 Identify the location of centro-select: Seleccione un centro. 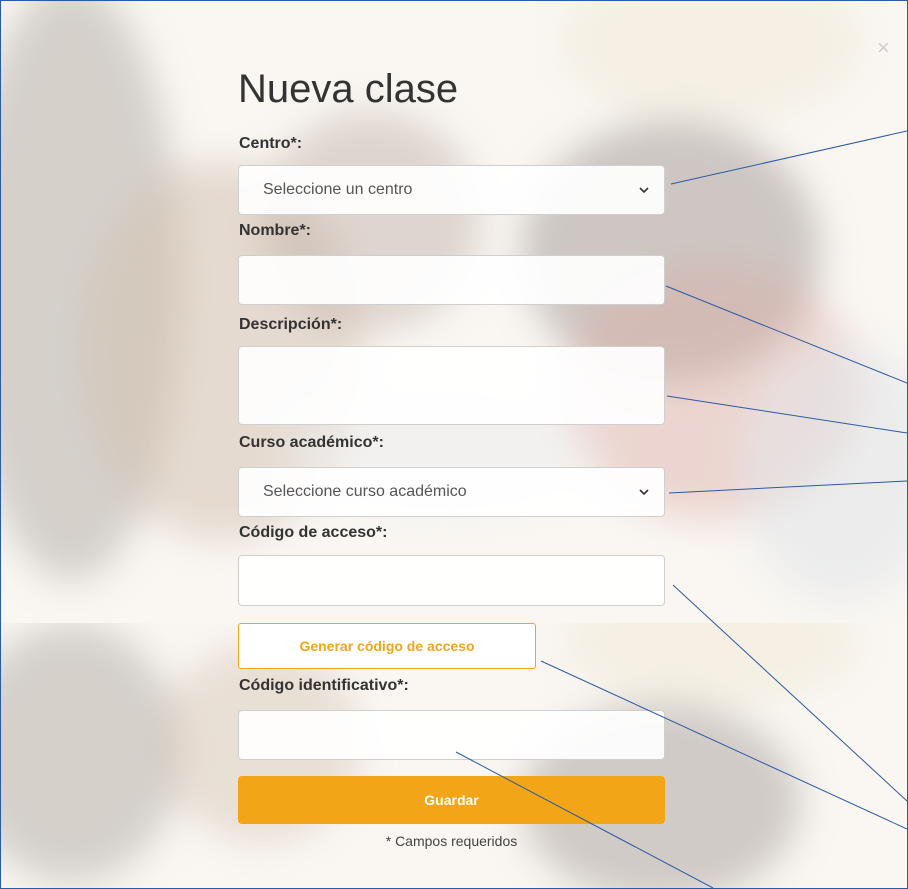
(451, 190).